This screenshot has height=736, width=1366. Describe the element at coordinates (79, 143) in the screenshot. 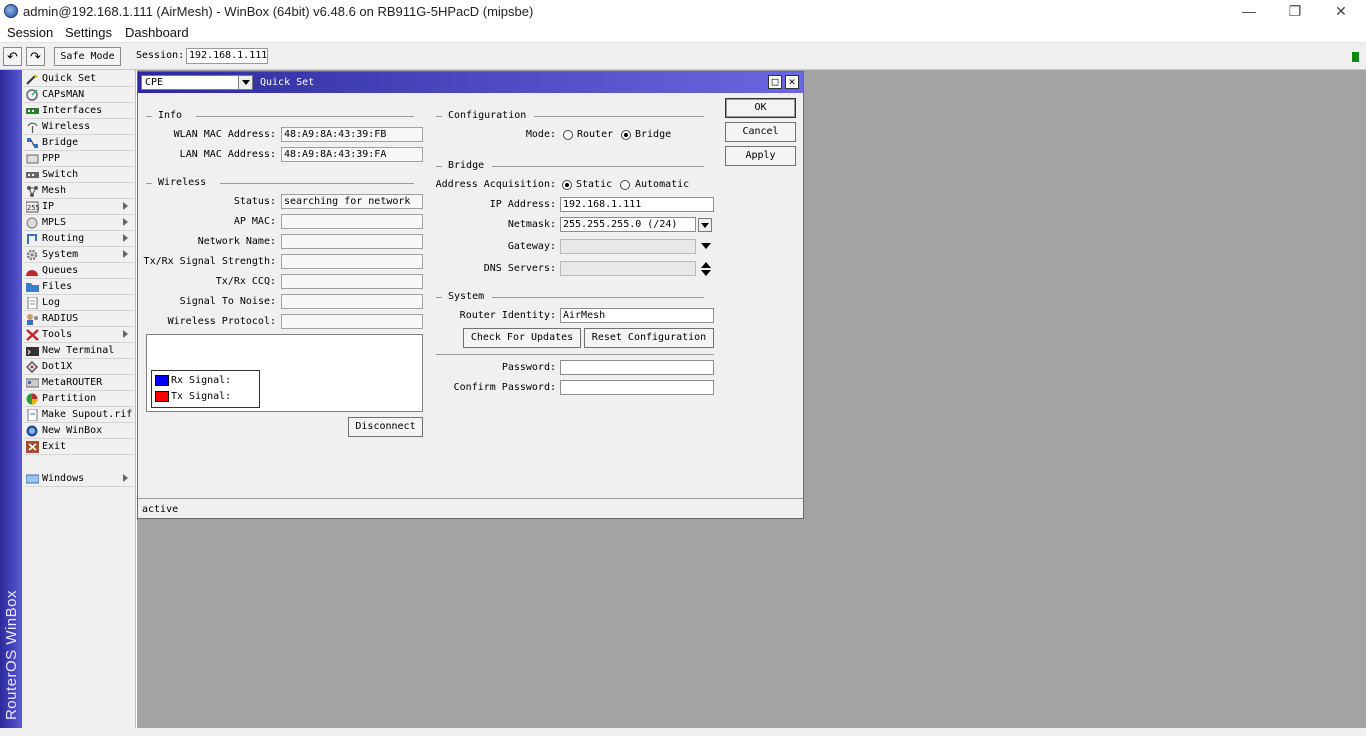

I see `sidemenu-item-bridge: Bridge` at that location.